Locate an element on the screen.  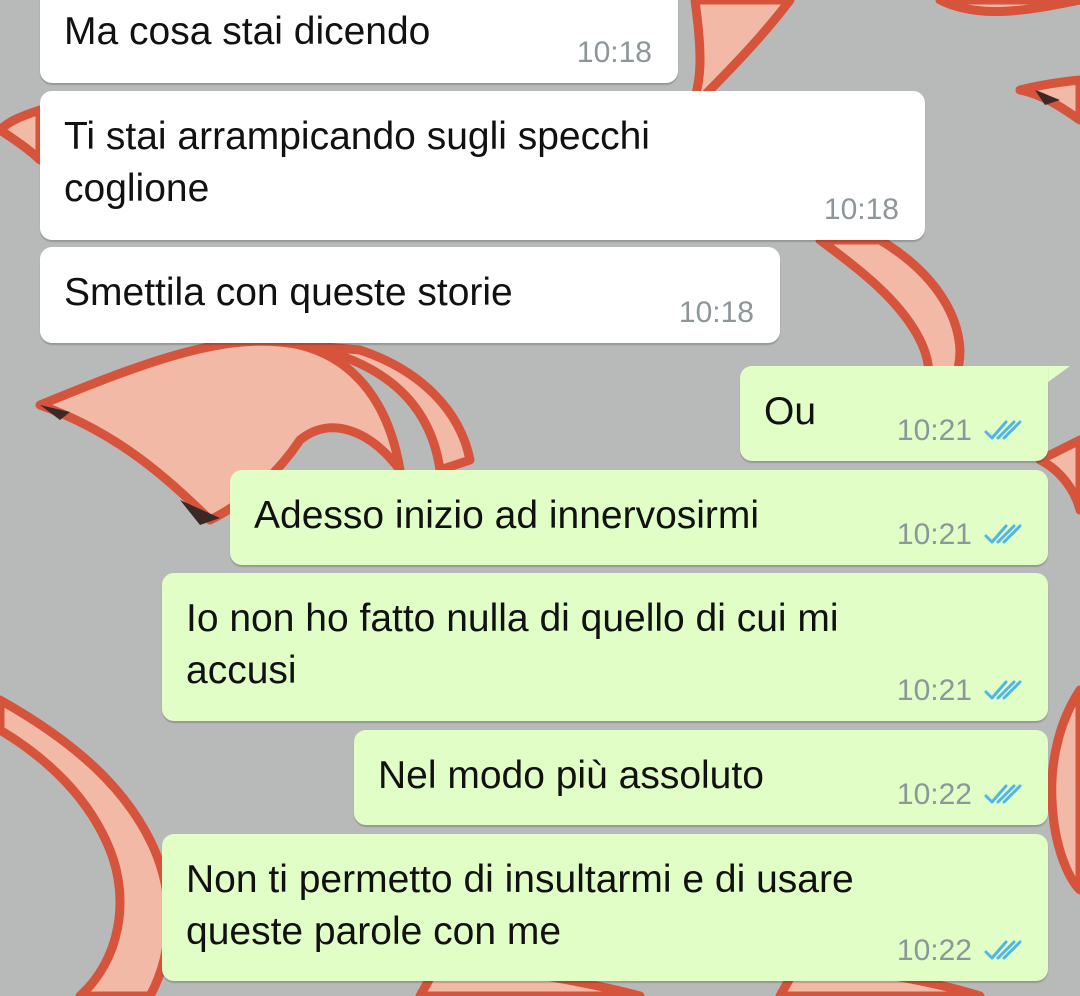
message-text: Ou is located at coordinates (790, 411).